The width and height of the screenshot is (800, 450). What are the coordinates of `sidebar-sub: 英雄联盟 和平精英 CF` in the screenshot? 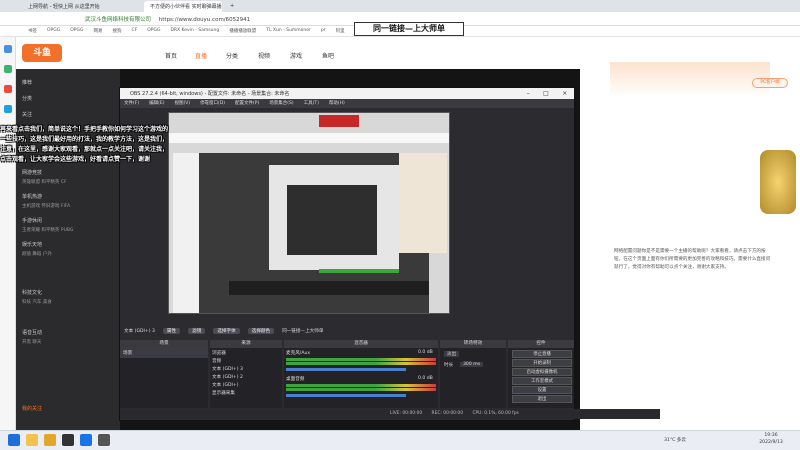 It's located at (44, 182).